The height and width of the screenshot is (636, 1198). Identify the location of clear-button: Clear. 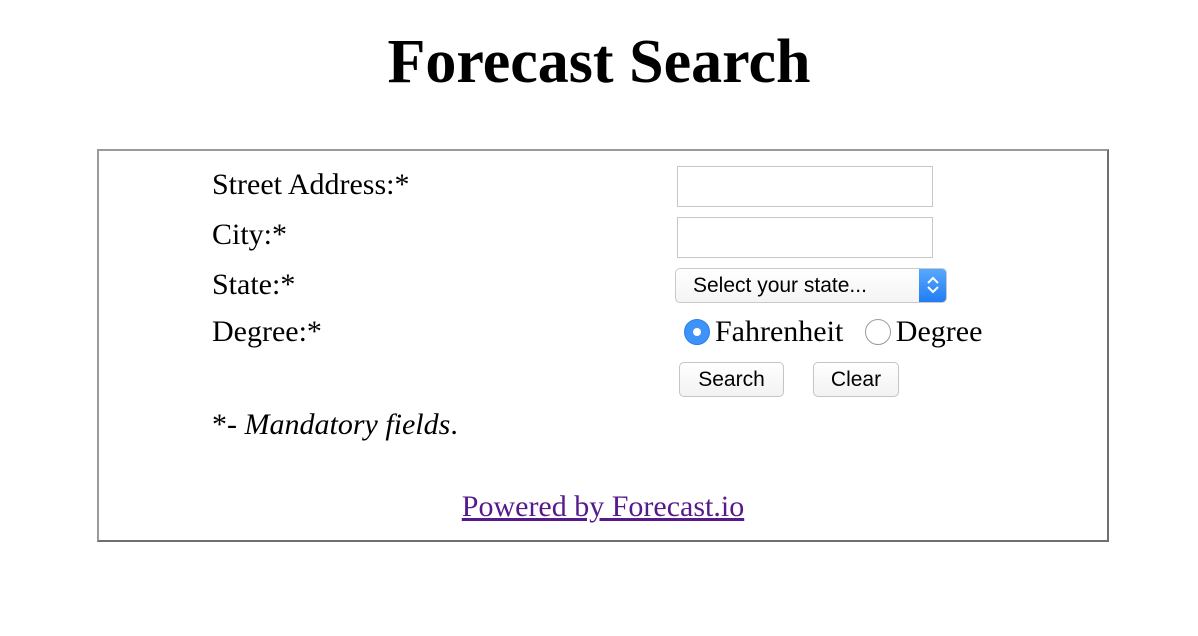
(856, 379).